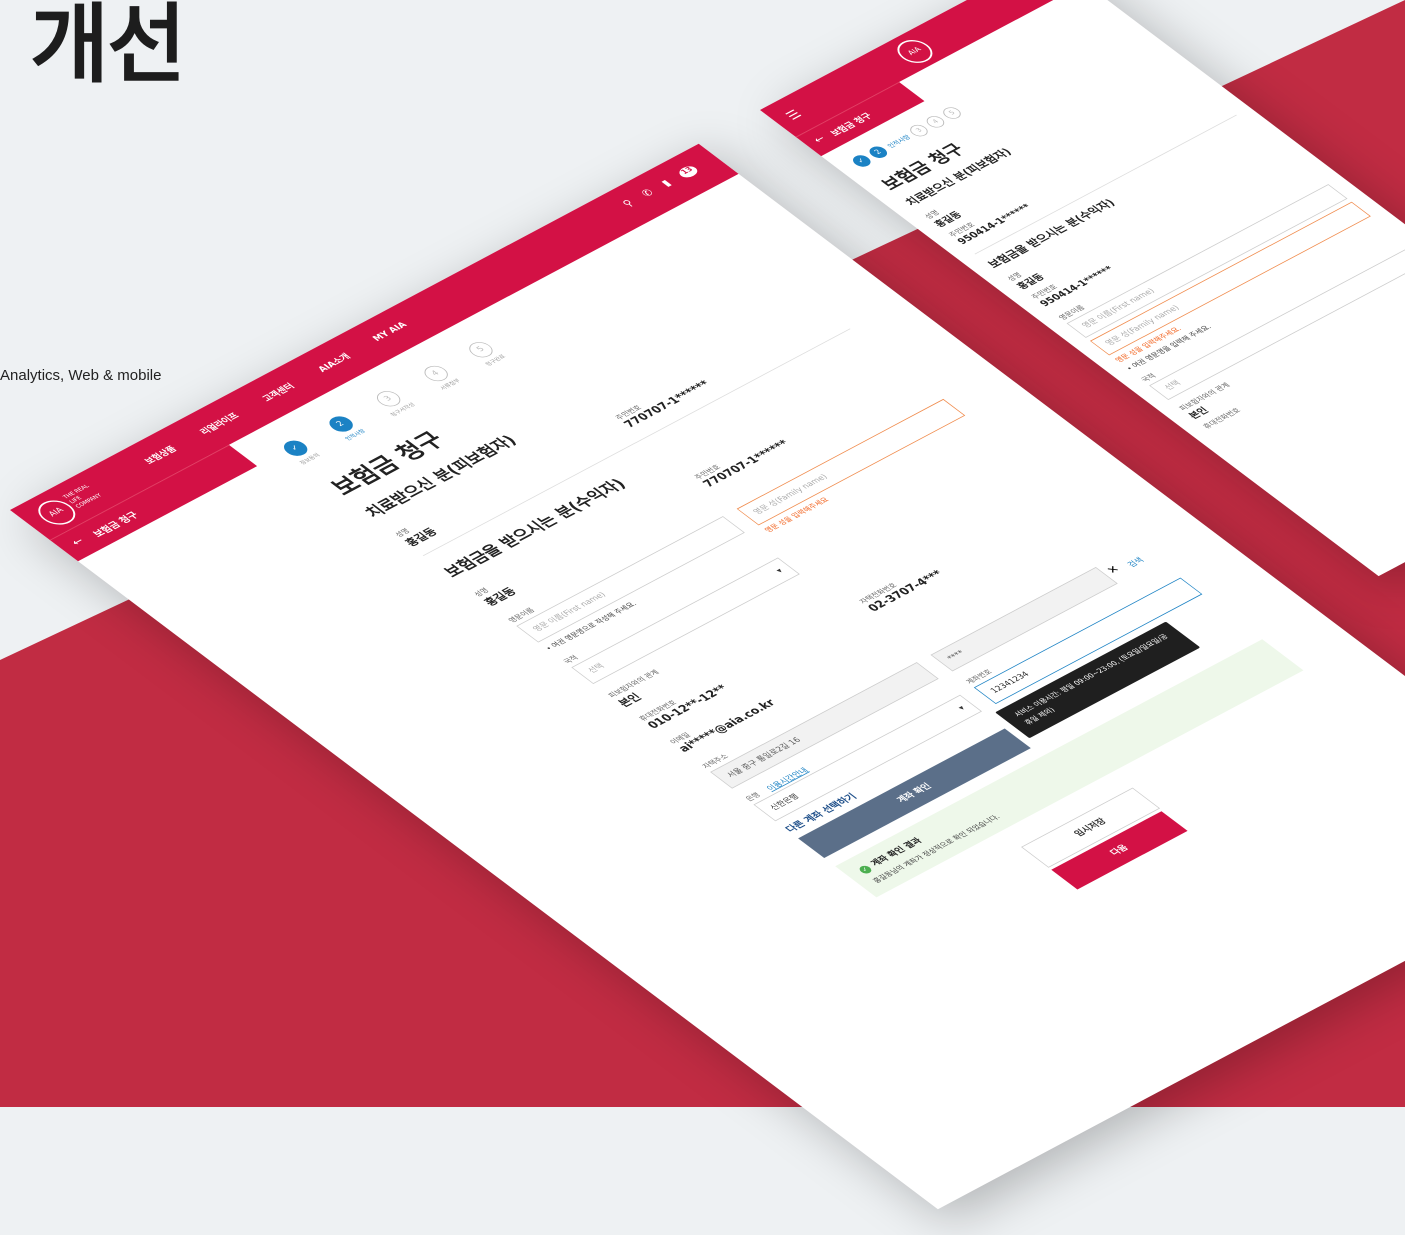 The height and width of the screenshot is (1235, 1405). Describe the element at coordinates (793, 114) in the screenshot. I see `menu-icon: ☰` at that location.